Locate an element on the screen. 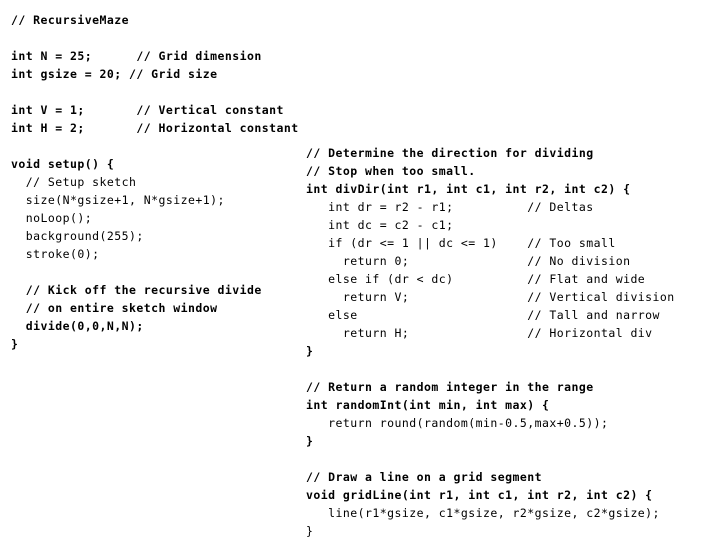  code-line: void setup() { is located at coordinates (63, 164).